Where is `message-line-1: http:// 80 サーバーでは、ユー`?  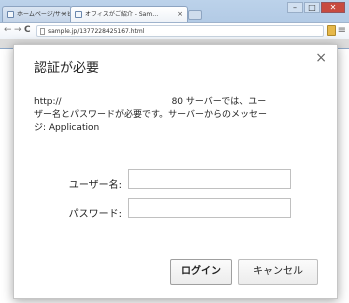 message-line-1: http:// 80 サーバーでは、ユー is located at coordinates (180, 102).